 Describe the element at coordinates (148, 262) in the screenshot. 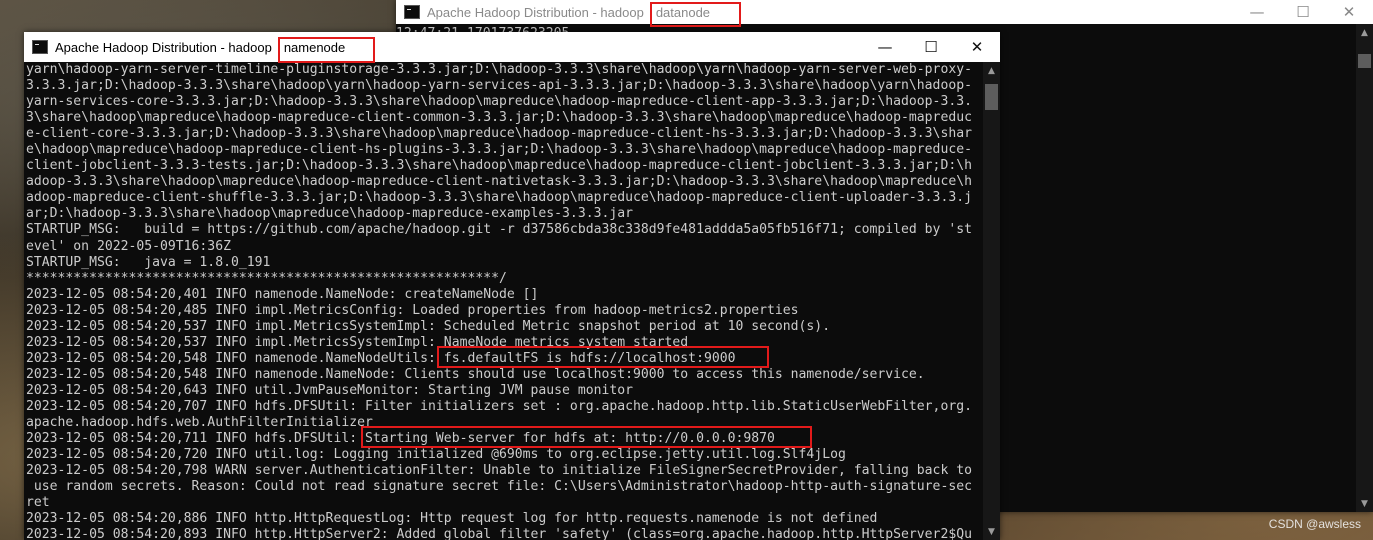

I see `console-line: STARTUP_MSG: java = 1.8.0_191` at that location.